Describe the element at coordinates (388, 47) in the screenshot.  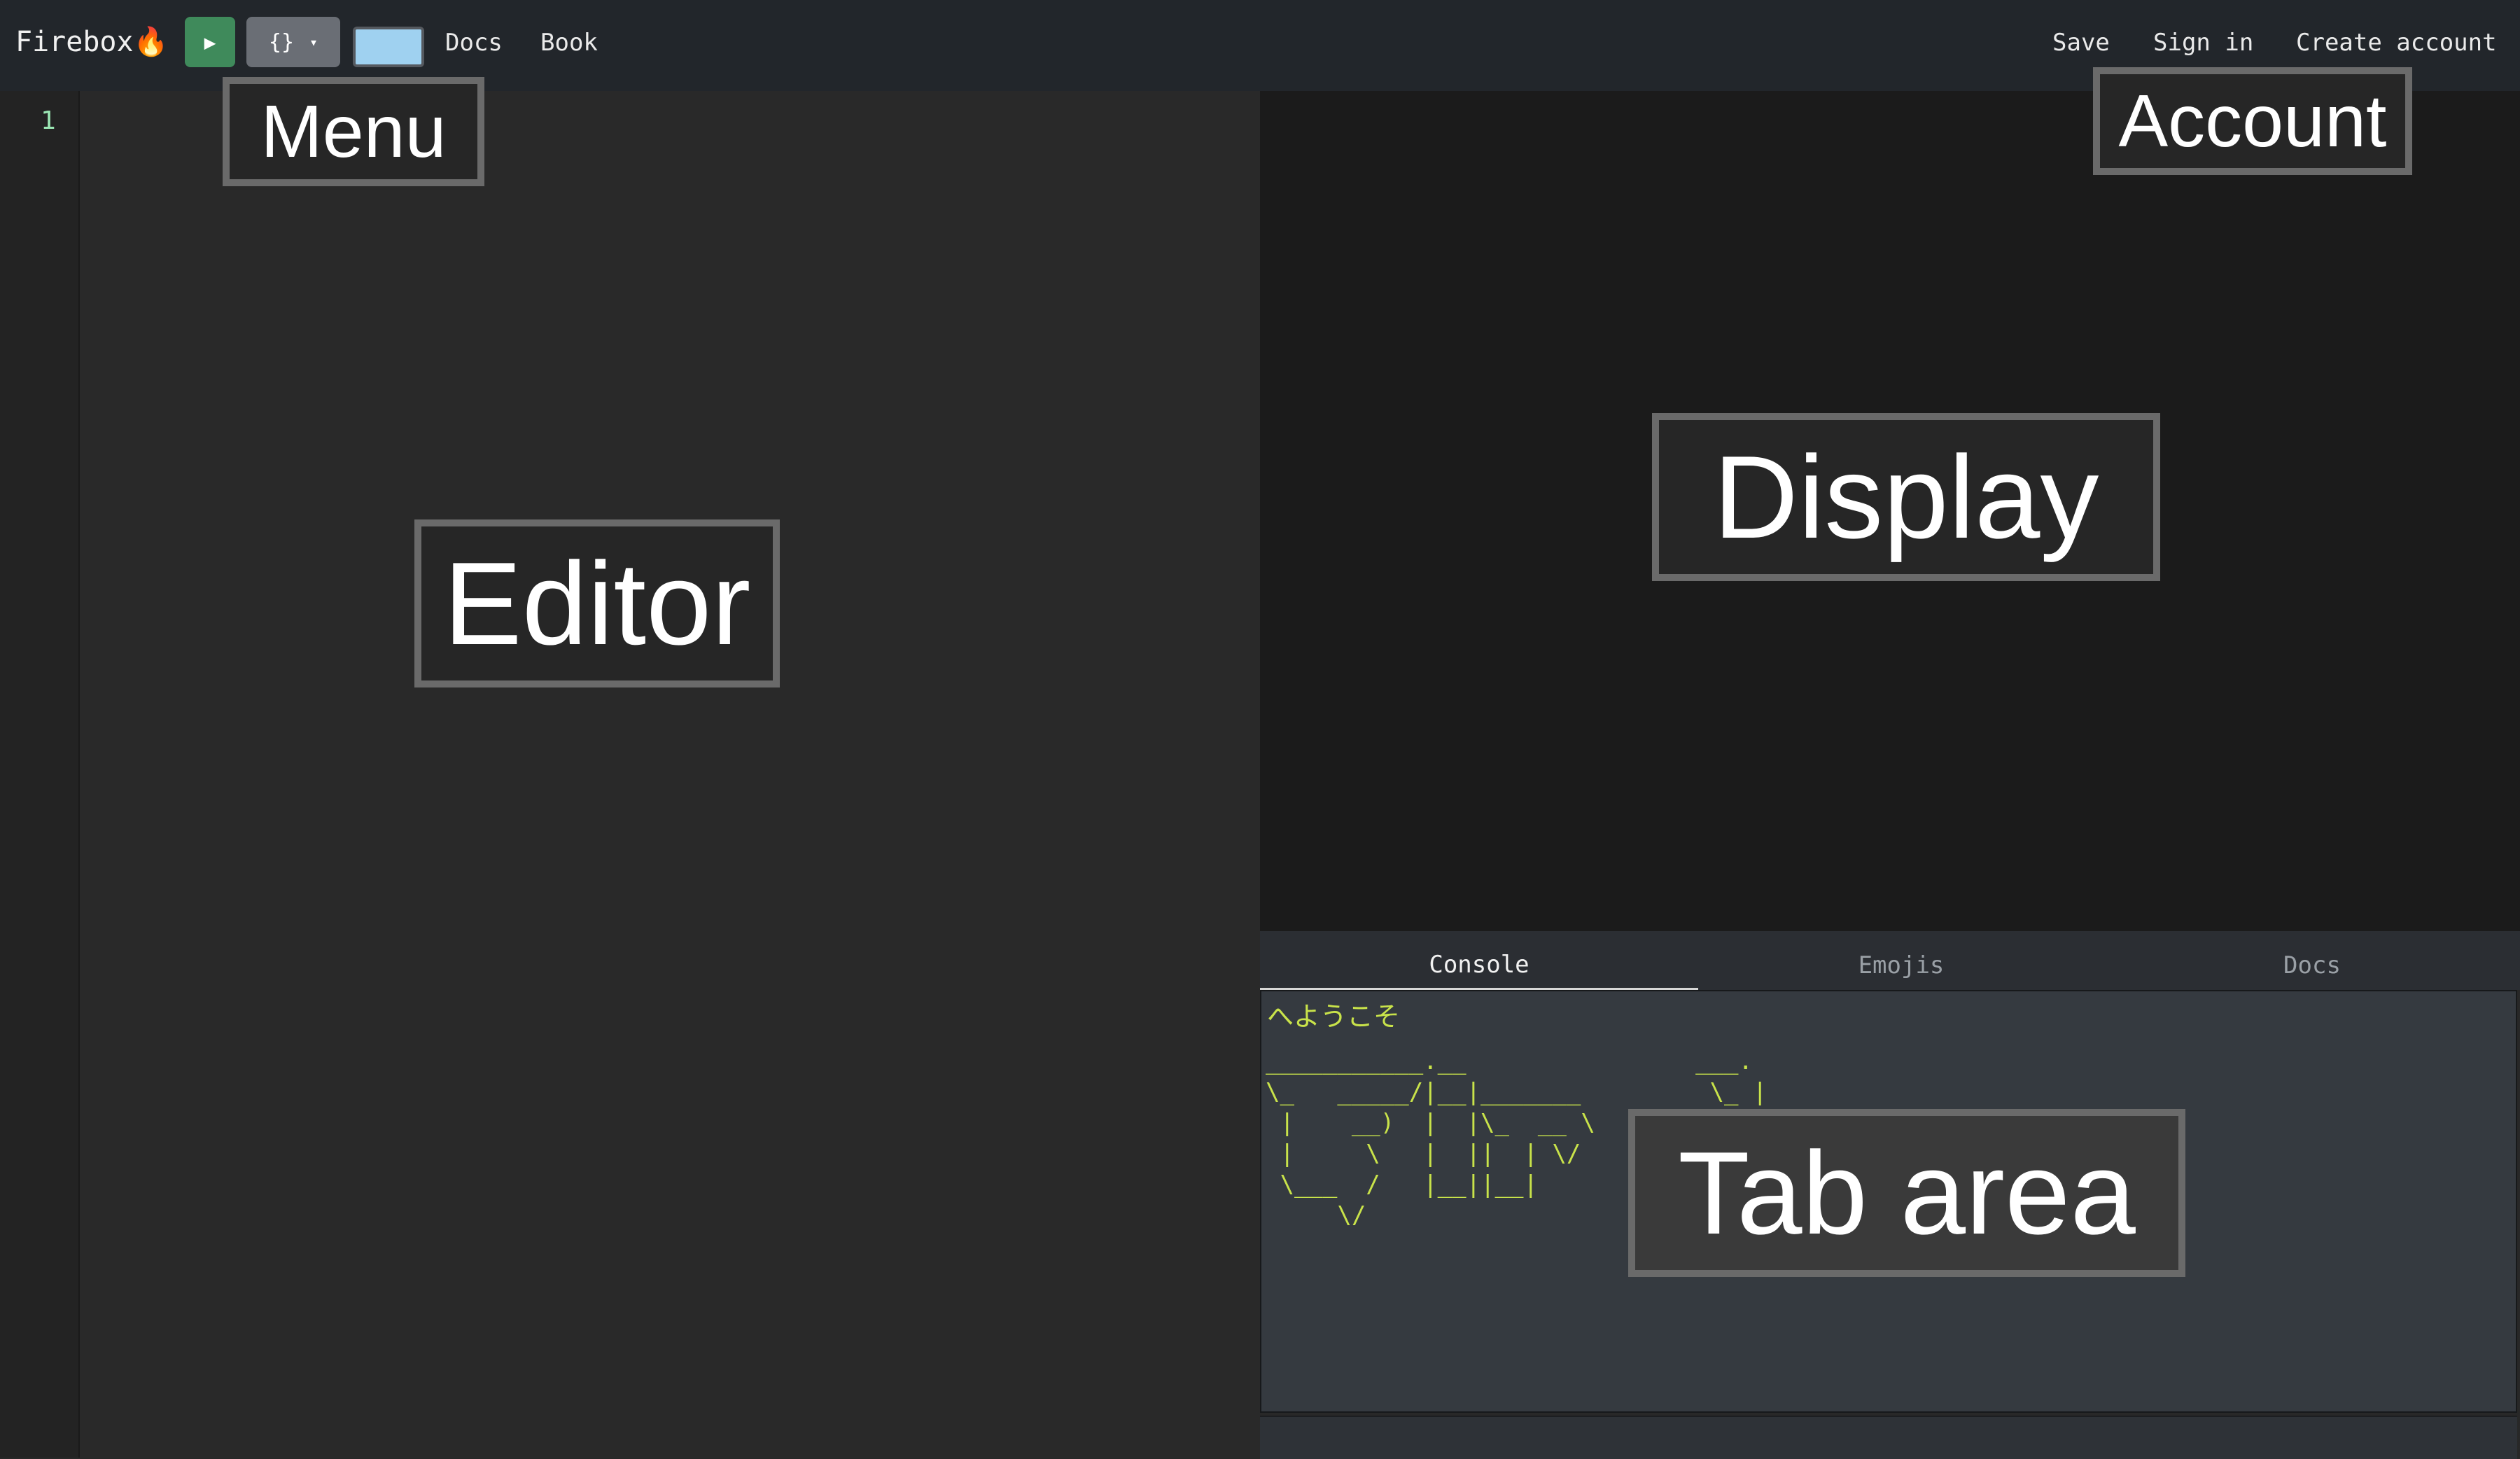
I see `color-picker` at that location.